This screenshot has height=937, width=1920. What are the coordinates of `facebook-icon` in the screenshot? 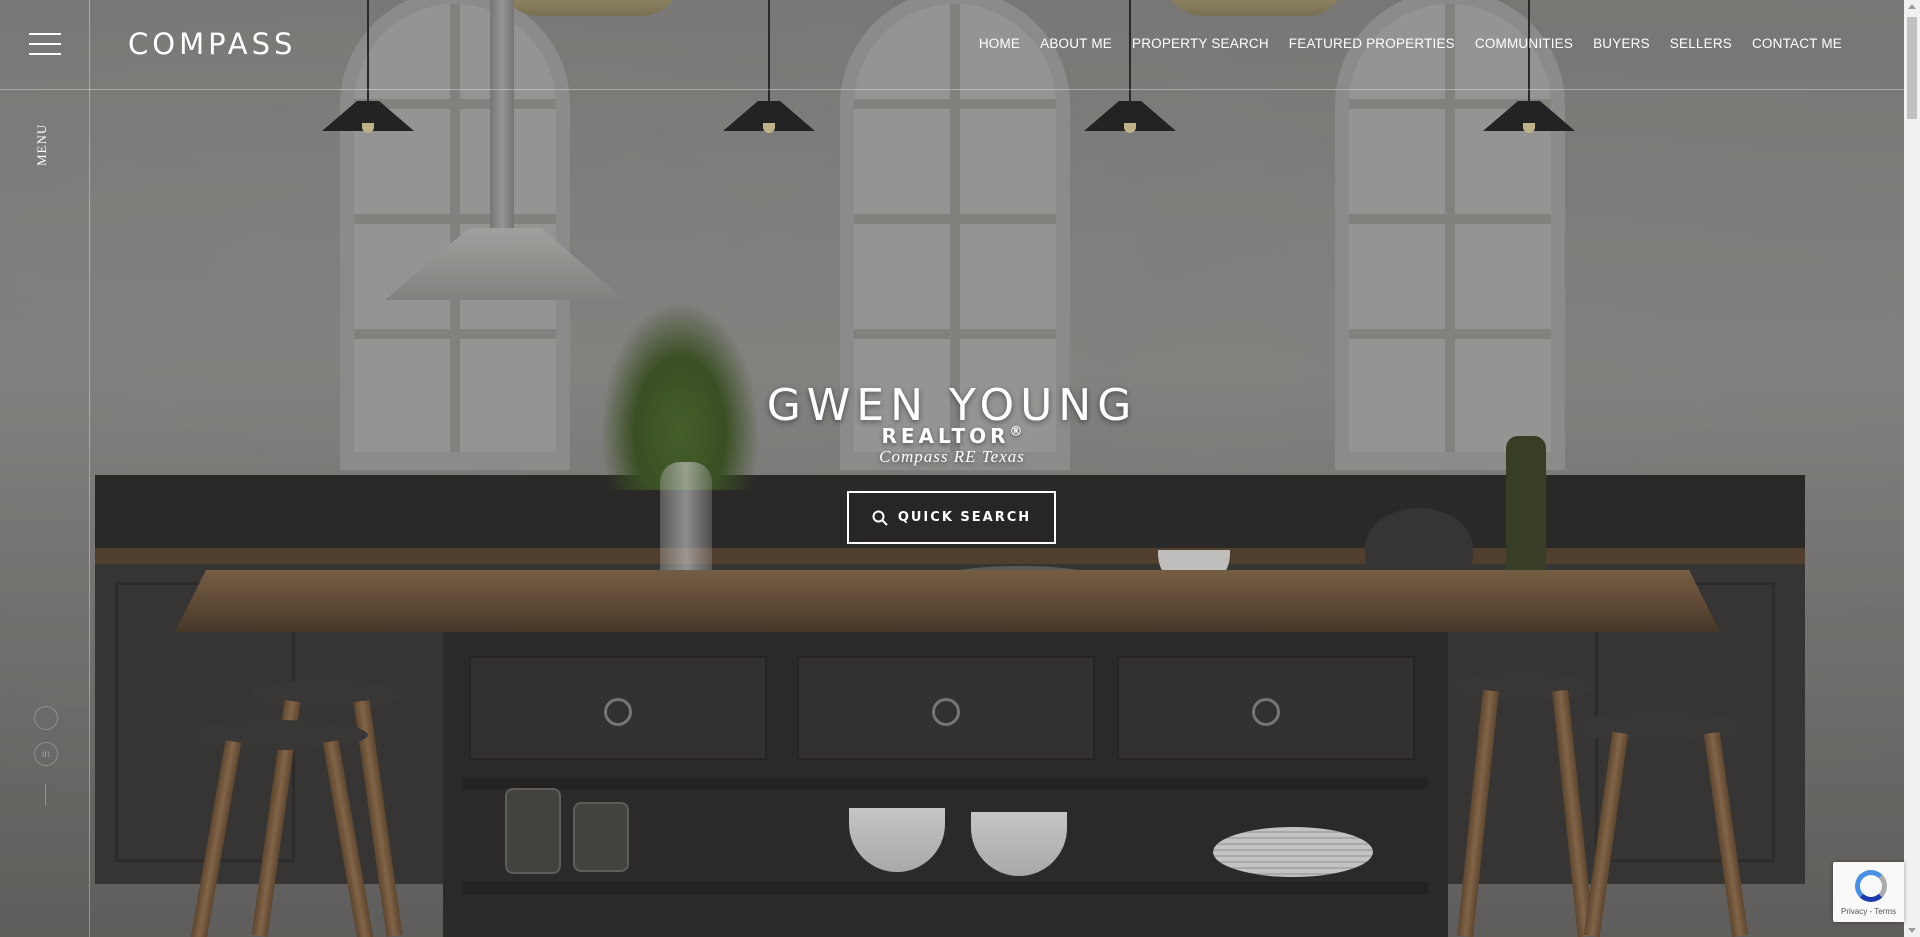 It's located at (46, 718).